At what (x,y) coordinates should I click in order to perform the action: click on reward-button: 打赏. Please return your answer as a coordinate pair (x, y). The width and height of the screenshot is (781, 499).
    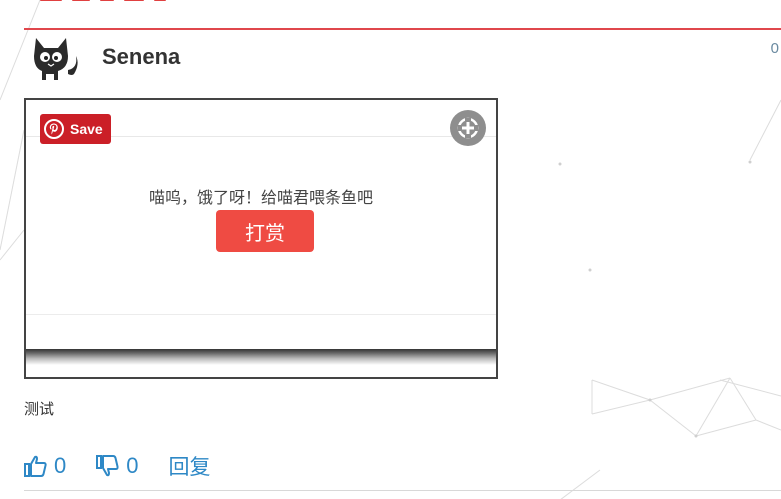
    Looking at the image, I should click on (265, 231).